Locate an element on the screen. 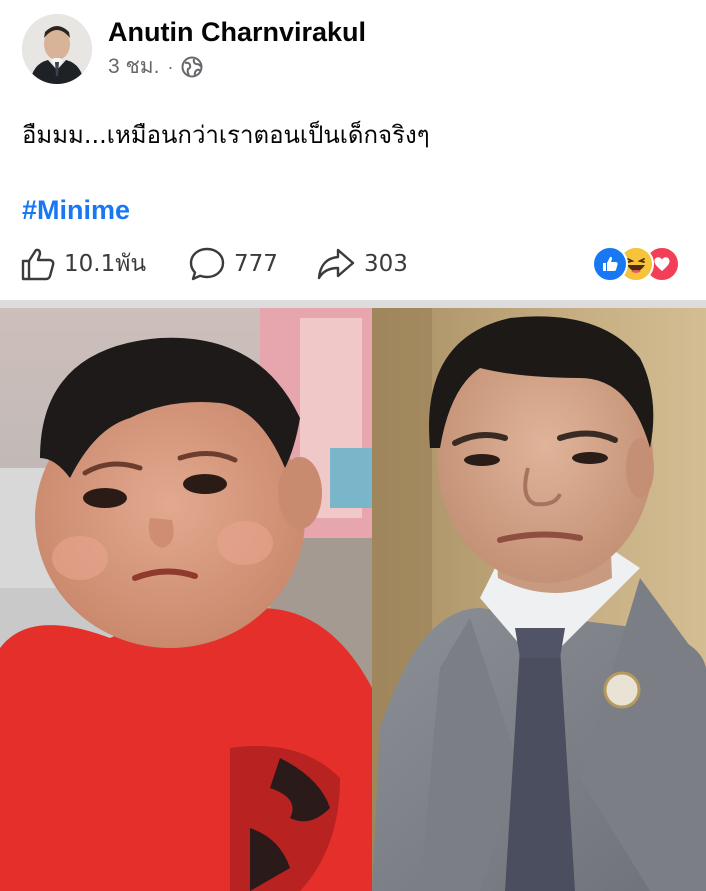 The image size is (706, 891). share-count: 303 is located at coordinates (386, 264).